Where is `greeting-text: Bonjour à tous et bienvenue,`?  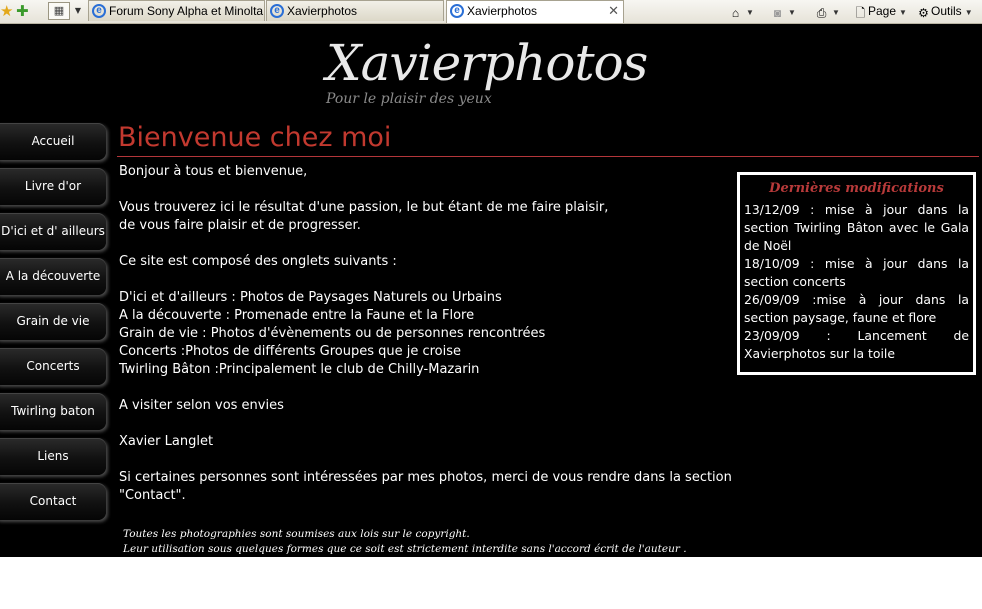
greeting-text: Bonjour à tous et bienvenue, is located at coordinates (213, 171).